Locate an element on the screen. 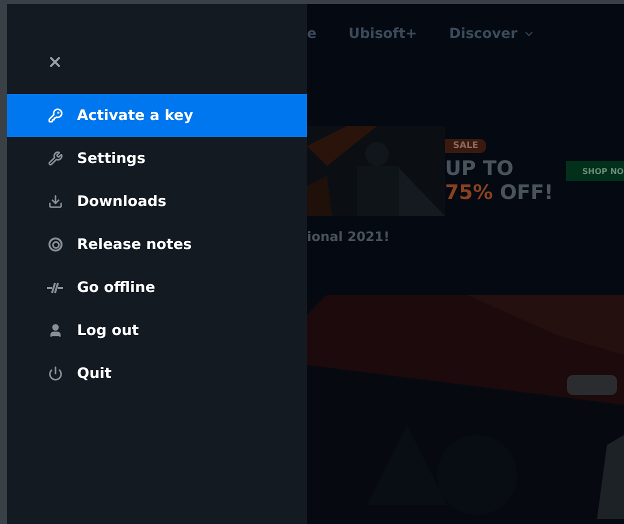 This screenshot has height=524, width=624. user-icon is located at coordinates (55, 330).